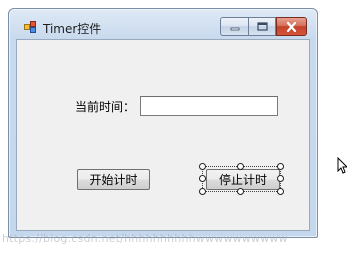  I want to click on current-time-textbox, so click(209, 106).